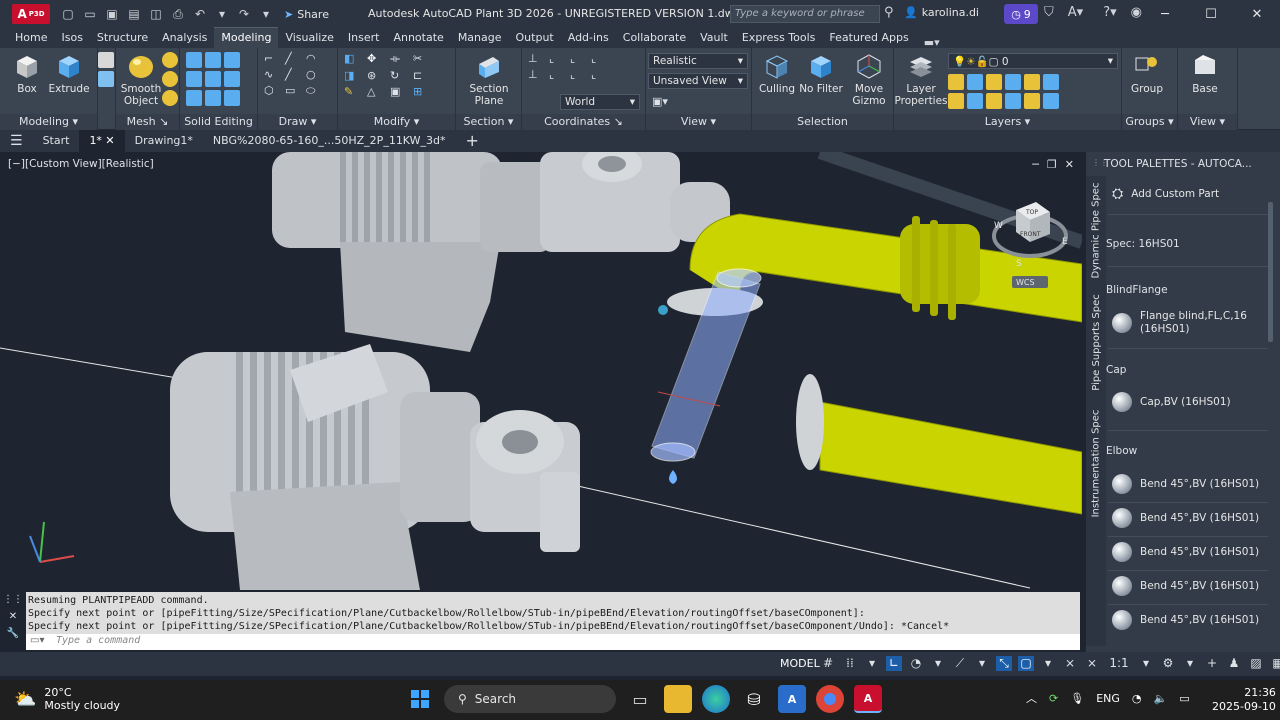 This screenshot has width=1280, height=720. I want to click on subtract-icon, so click(194, 79).